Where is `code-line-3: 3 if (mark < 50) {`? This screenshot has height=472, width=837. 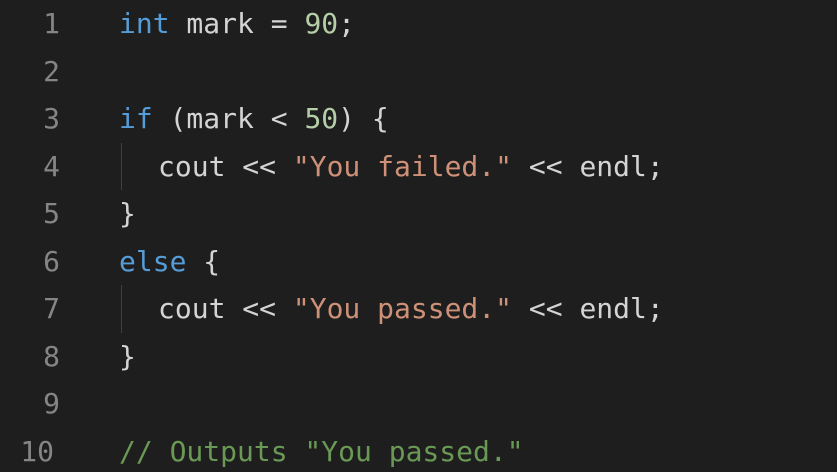
code-line-3: 3 if (mark < 50) { is located at coordinates (418, 119).